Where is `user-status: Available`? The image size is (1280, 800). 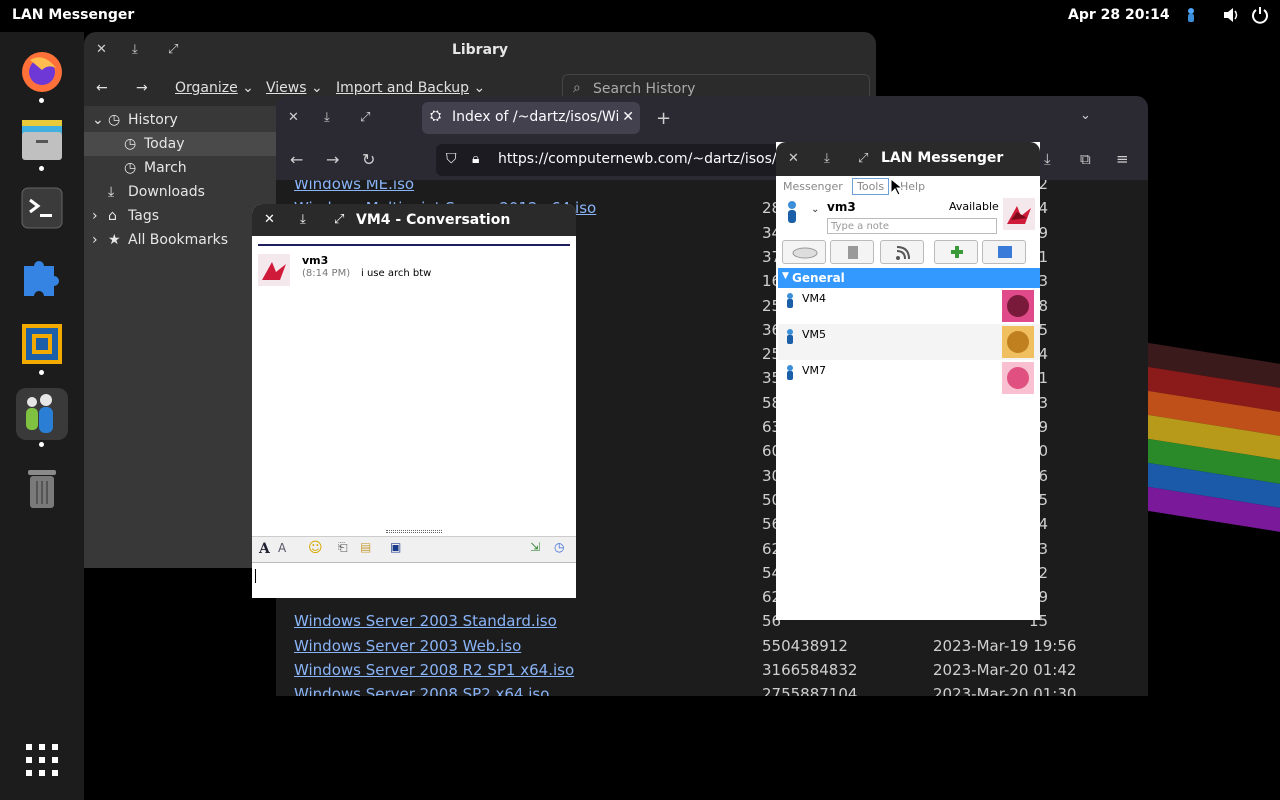 user-status: Available is located at coordinates (974, 206).